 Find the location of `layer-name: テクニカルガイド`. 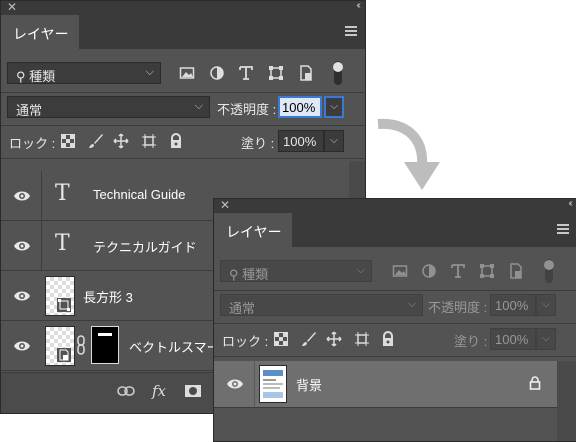

layer-name: テクニカルガイド is located at coordinates (145, 247).